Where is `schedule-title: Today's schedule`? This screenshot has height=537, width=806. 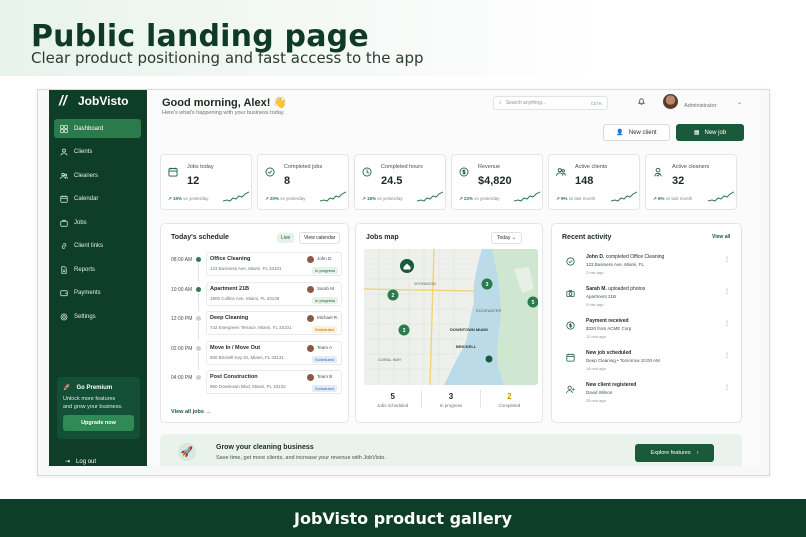 schedule-title: Today's schedule is located at coordinates (200, 237).